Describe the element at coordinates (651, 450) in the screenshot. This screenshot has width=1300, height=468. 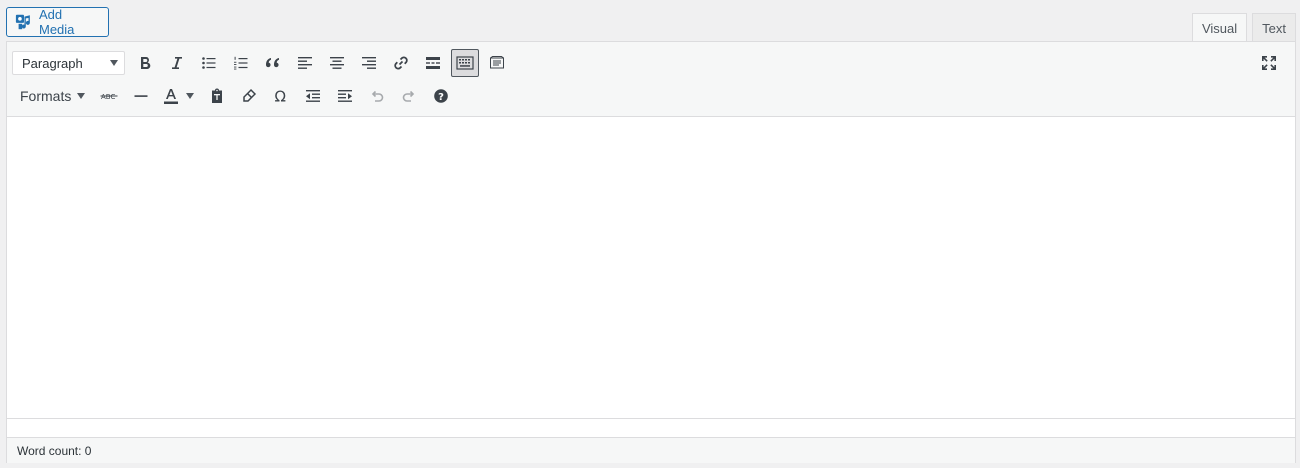
I see `editor-statusbar: Word count: 0` at that location.